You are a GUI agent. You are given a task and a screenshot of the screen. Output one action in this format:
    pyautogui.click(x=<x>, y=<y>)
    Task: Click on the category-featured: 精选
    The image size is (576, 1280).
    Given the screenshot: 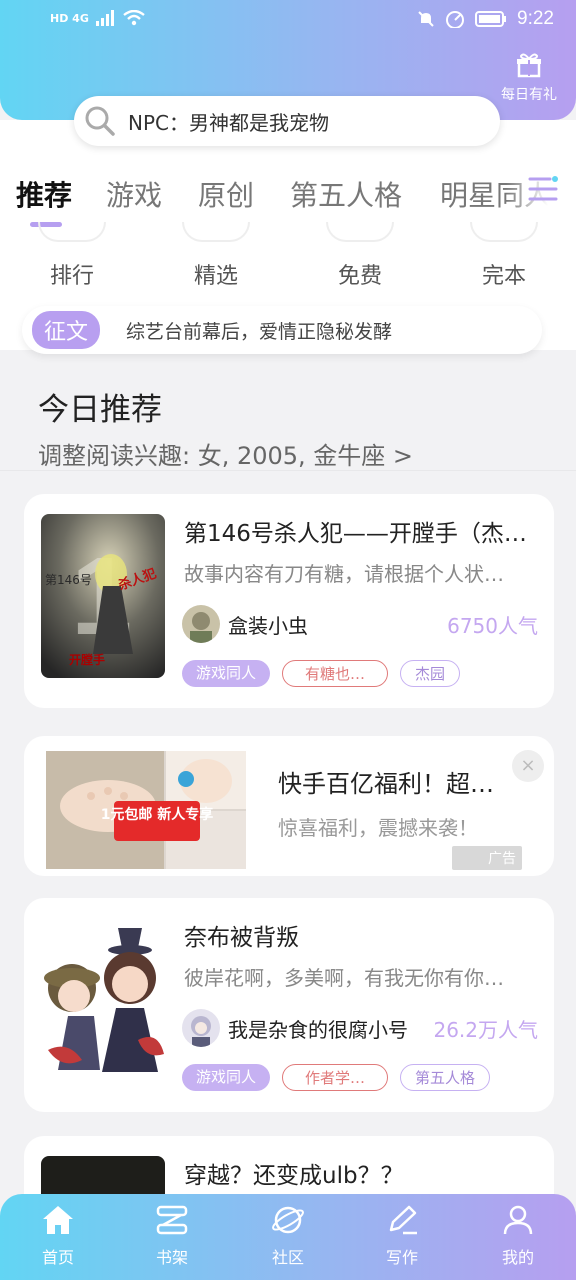 What is the action you would take?
    pyautogui.click(x=216, y=256)
    